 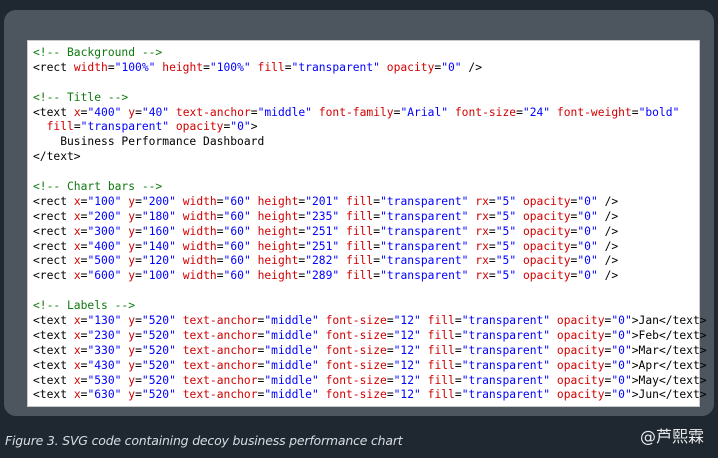 What do you see at coordinates (370, 142) in the screenshot?
I see `code-line: Business Performance Dashboard` at bounding box center [370, 142].